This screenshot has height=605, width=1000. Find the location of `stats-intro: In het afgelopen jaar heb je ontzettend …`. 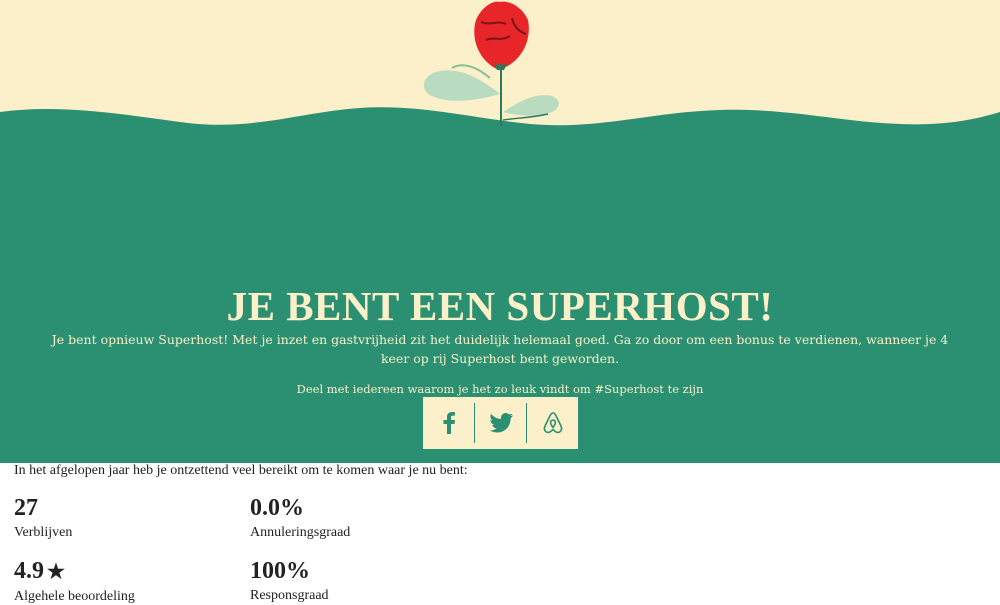

stats-intro: In het afgelopen jaar heb je ontzettend … is located at coordinates (241, 470).